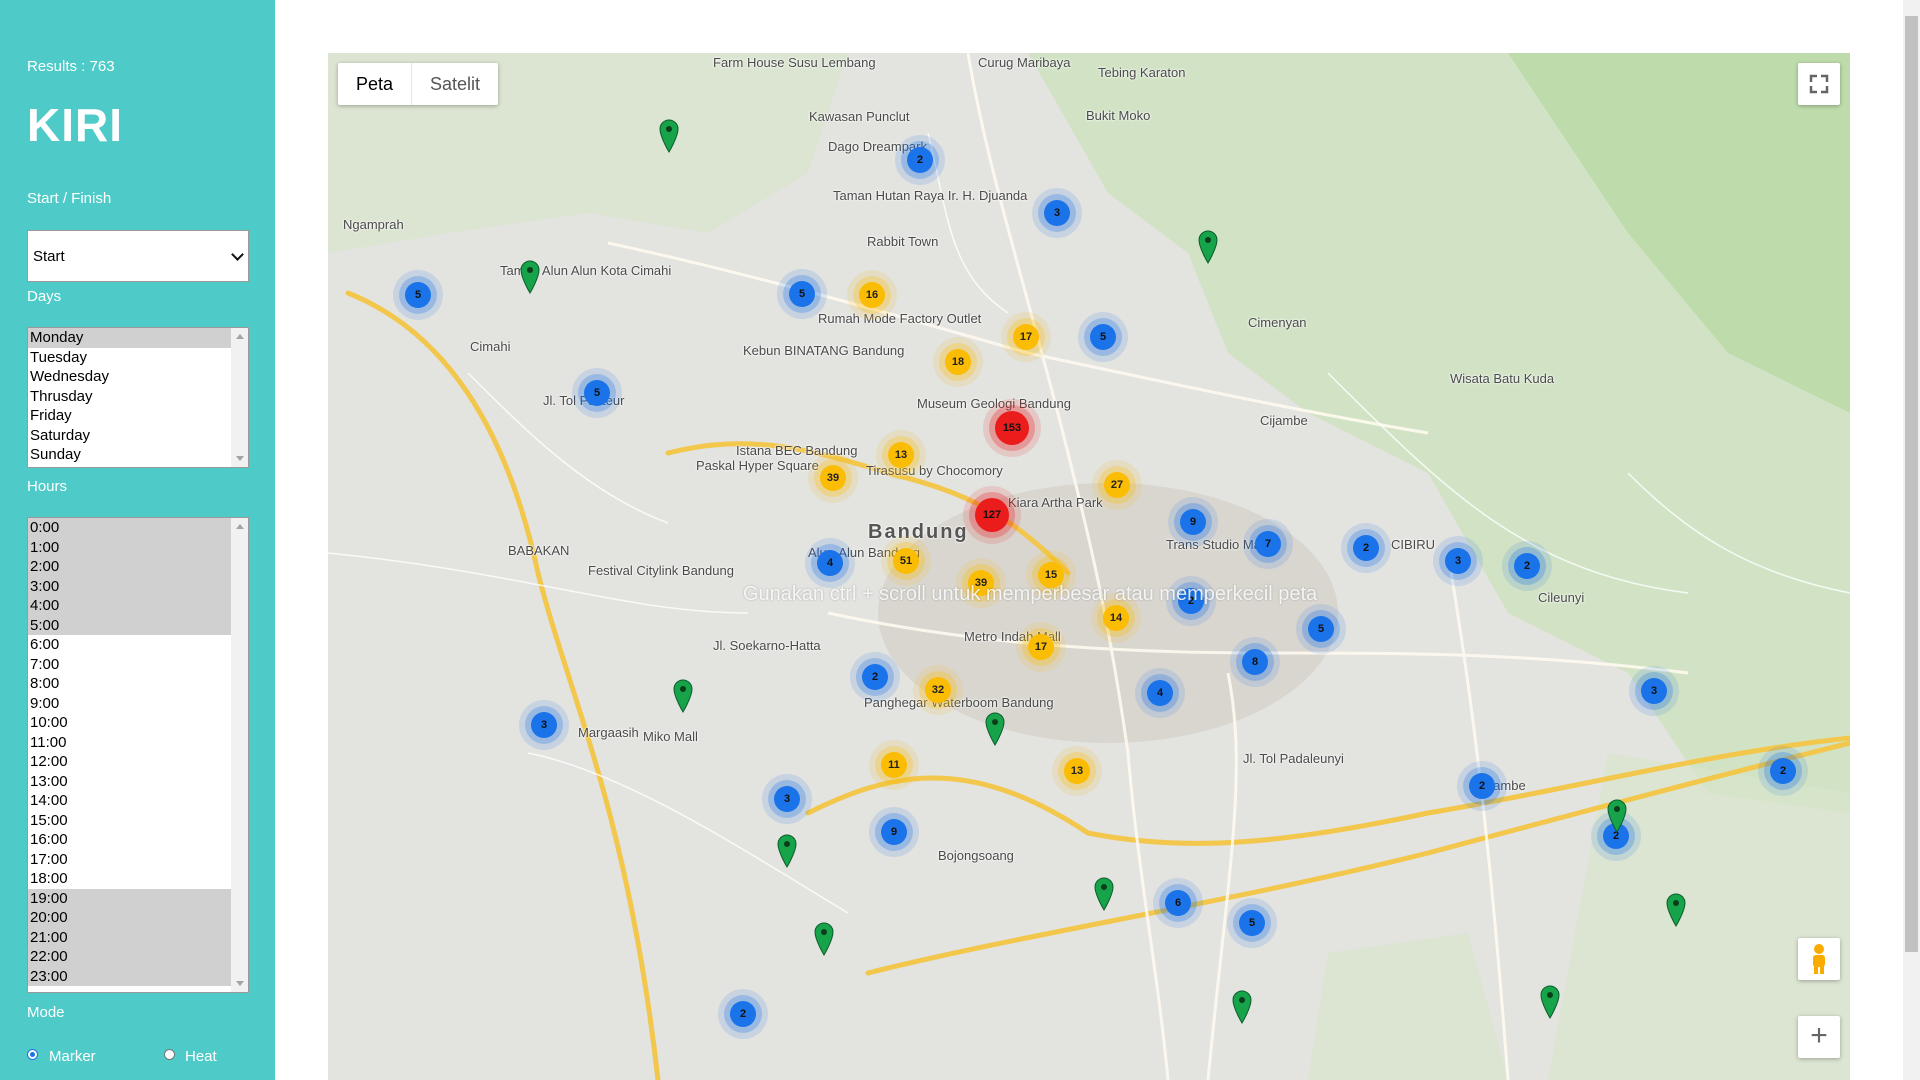  Describe the element at coordinates (32, 1054) in the screenshot. I see `mode-marker-radio` at that location.